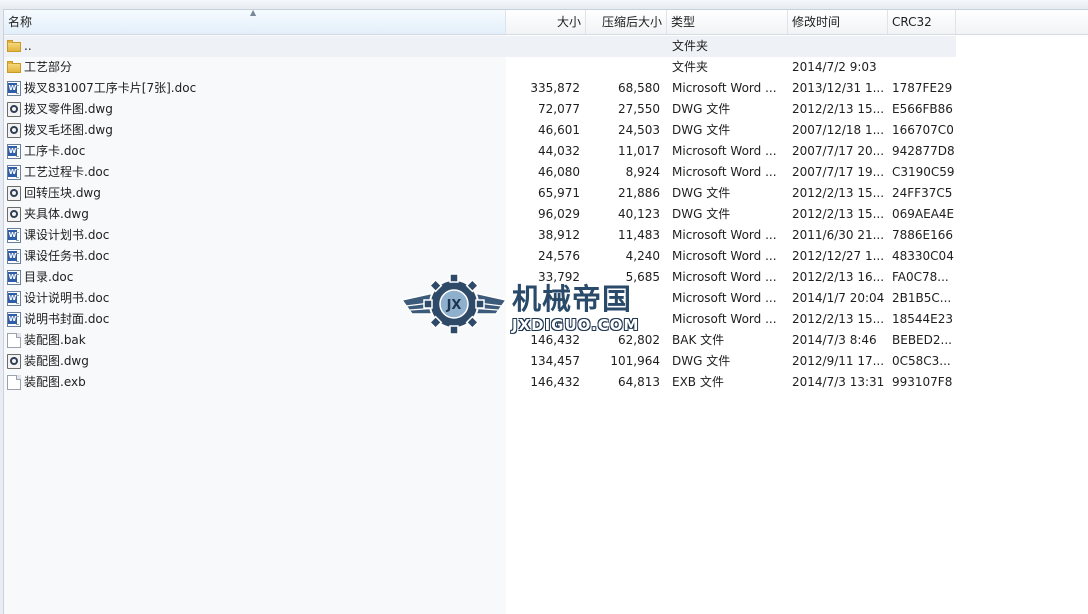 Image resolution: width=1088 pixels, height=614 pixels. I want to click on column-header-type: 类型, so click(727, 22).